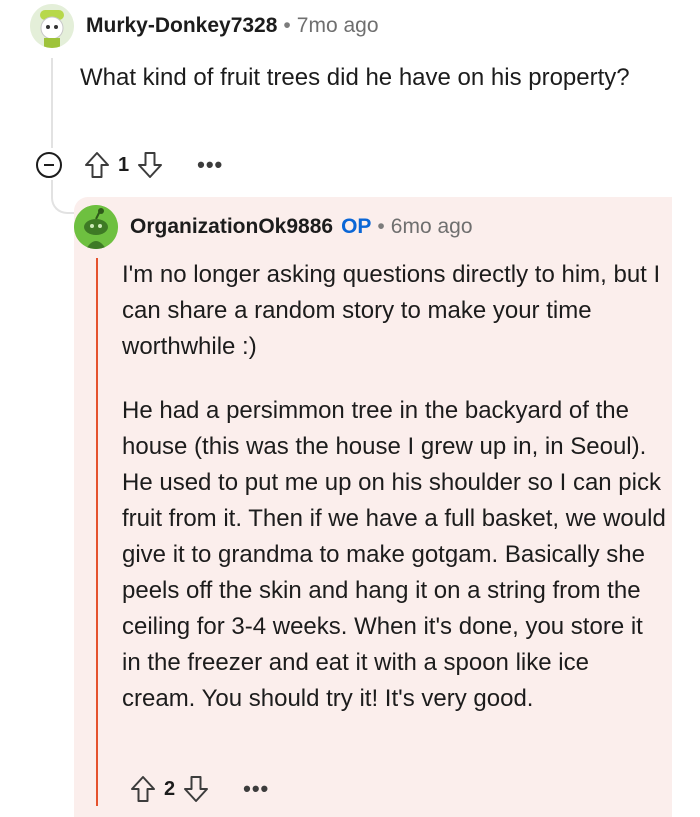 The width and height of the screenshot is (700, 817). What do you see at coordinates (432, 226) in the screenshot?
I see `timestamp: 6mo ago` at bounding box center [432, 226].